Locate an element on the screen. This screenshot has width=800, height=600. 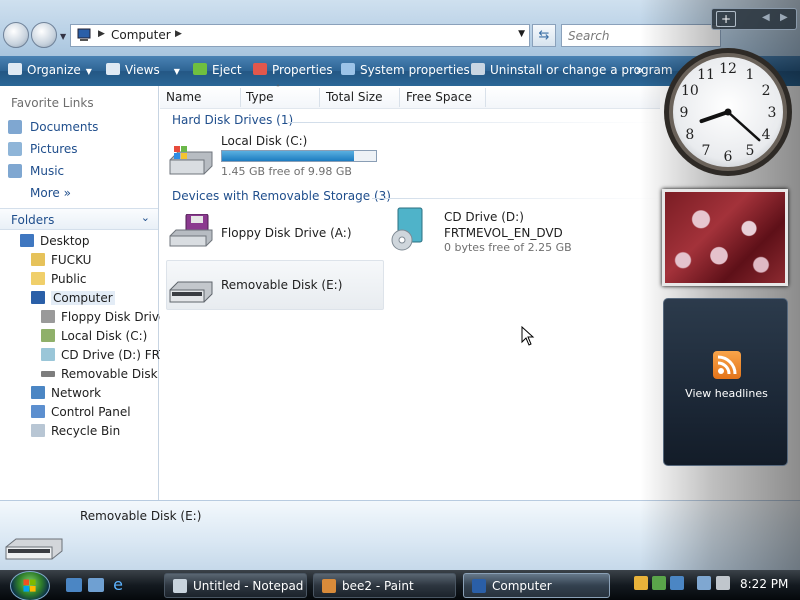
task-label: bee2 - Paint is located at coordinates (378, 586).